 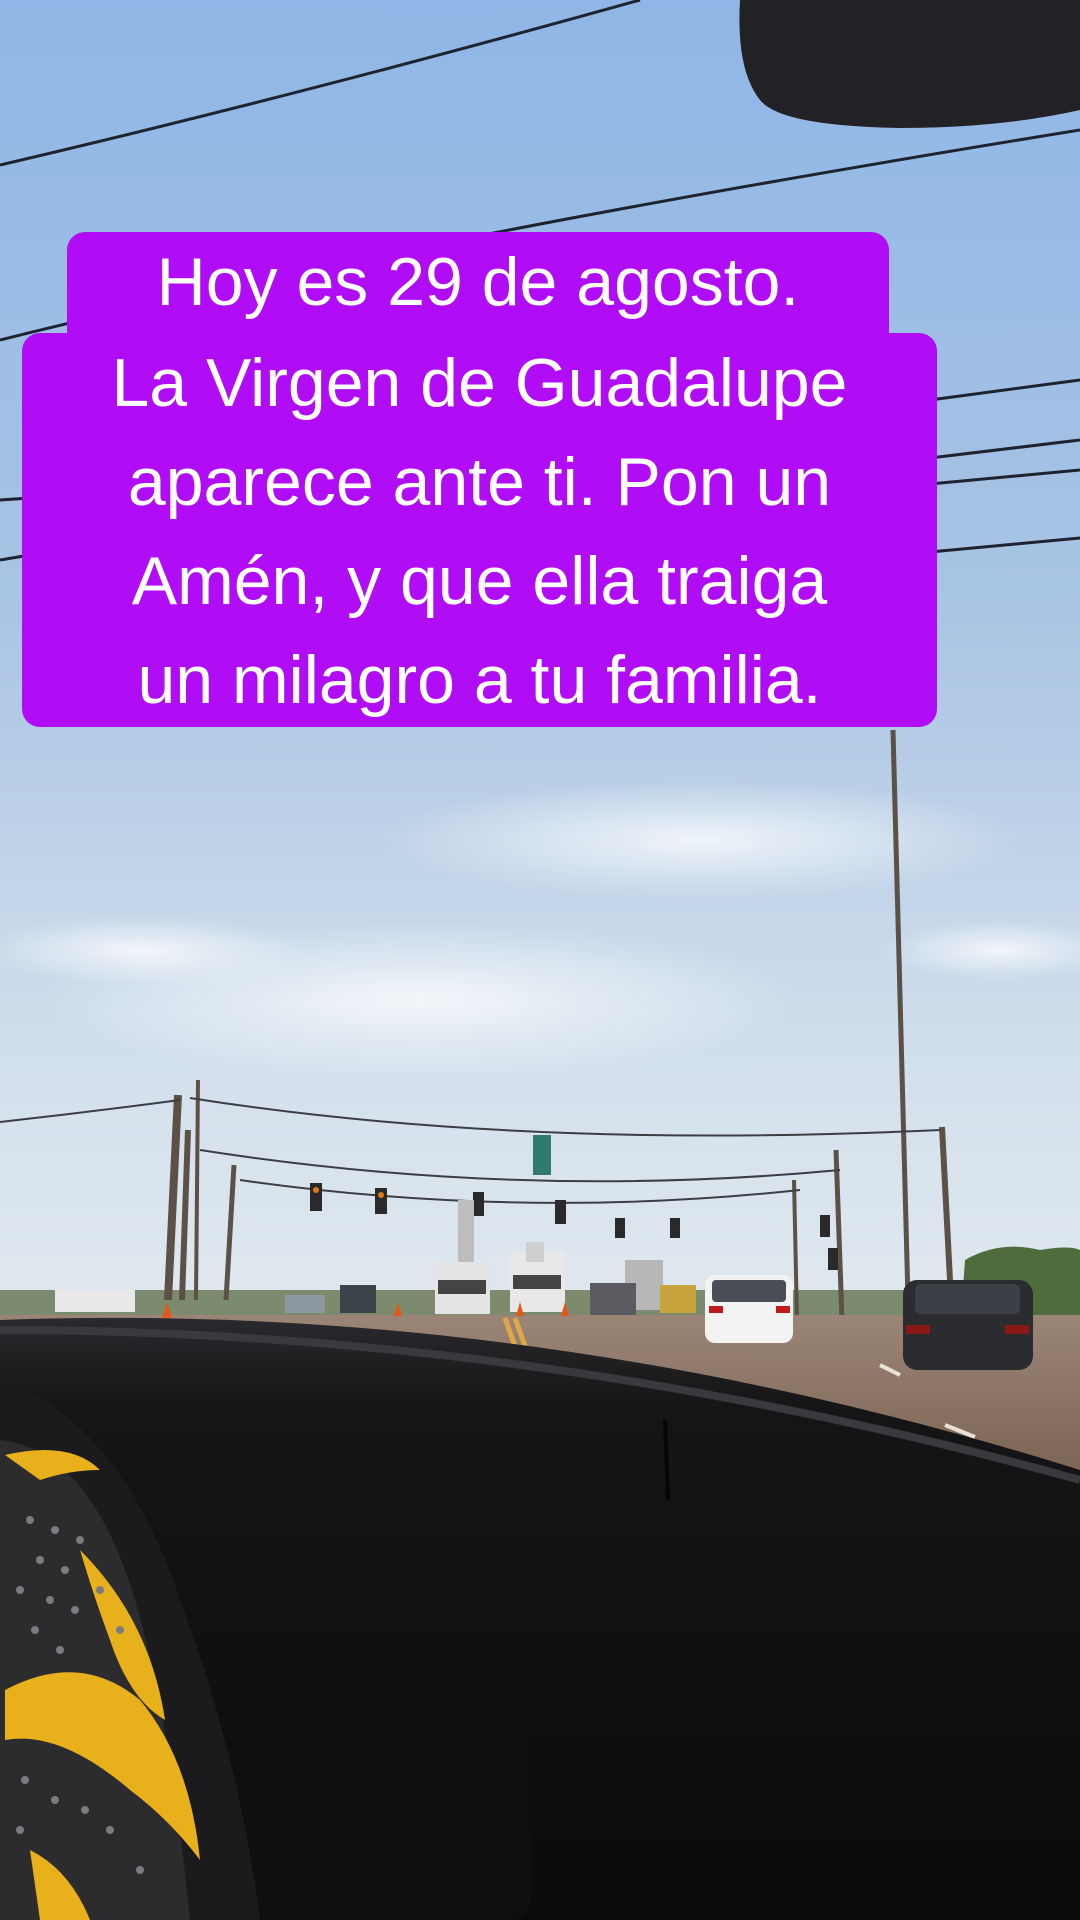 I want to click on caption-line-5: un milagro a tu familia., so click(x=479, y=678).